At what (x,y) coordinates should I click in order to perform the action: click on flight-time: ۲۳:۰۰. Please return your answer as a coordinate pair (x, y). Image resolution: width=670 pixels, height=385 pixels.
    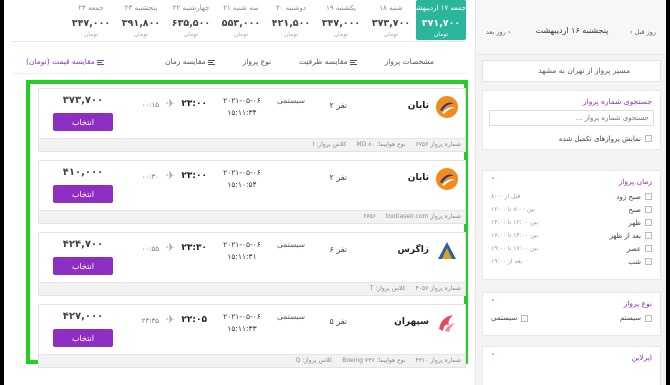
    Looking at the image, I should click on (194, 104).